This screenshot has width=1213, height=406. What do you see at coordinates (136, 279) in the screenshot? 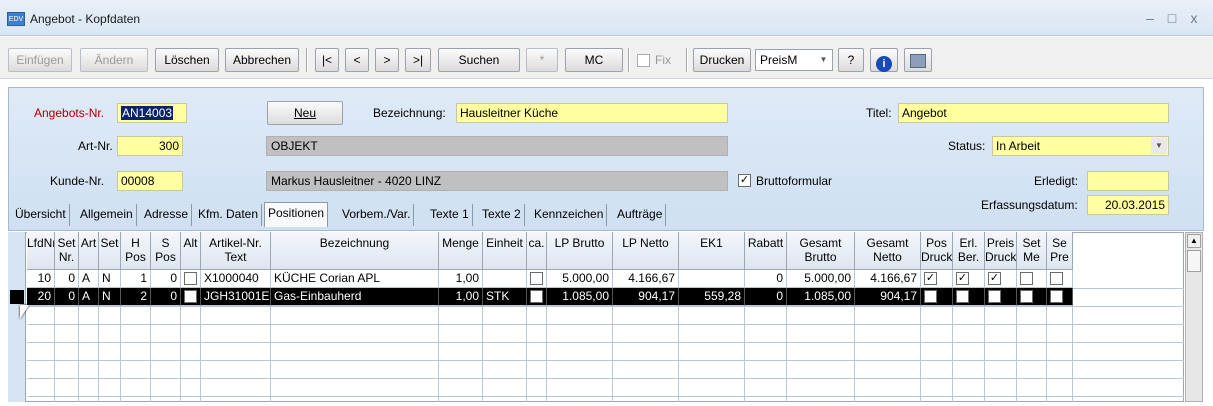
I see `table-cell: 1` at bounding box center [136, 279].